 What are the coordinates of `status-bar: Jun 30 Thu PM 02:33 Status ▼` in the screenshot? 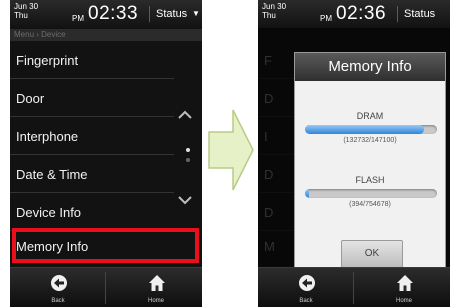 It's located at (106, 14).